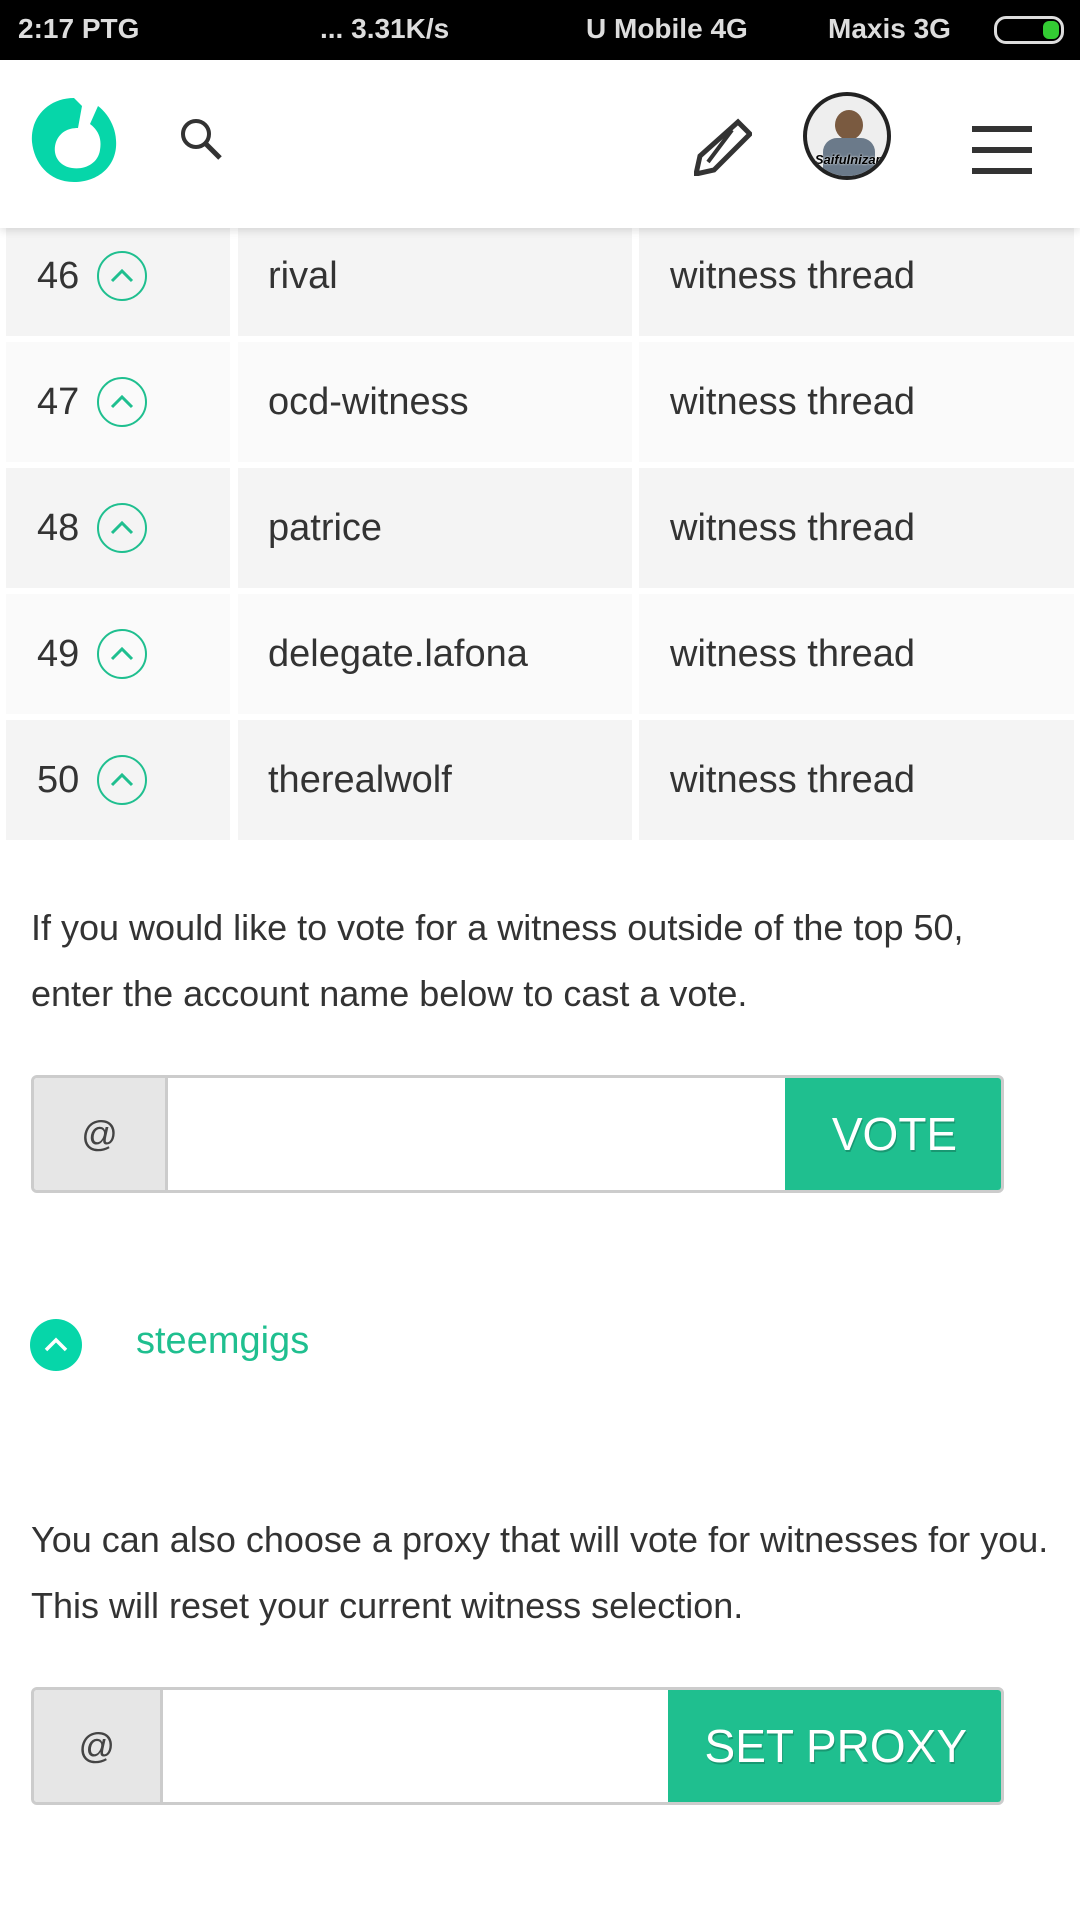  What do you see at coordinates (851, 159) in the screenshot?
I see `avatar-label: Saifulnizam` at bounding box center [851, 159].